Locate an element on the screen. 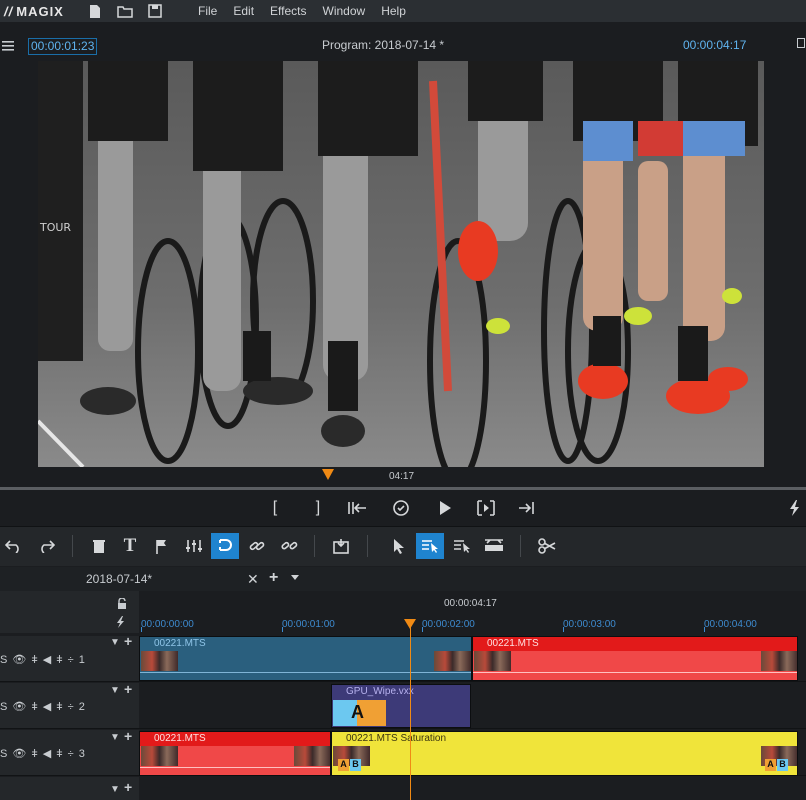 This screenshot has width=806, height=800. loop-icon is located at coordinates (401, 508).